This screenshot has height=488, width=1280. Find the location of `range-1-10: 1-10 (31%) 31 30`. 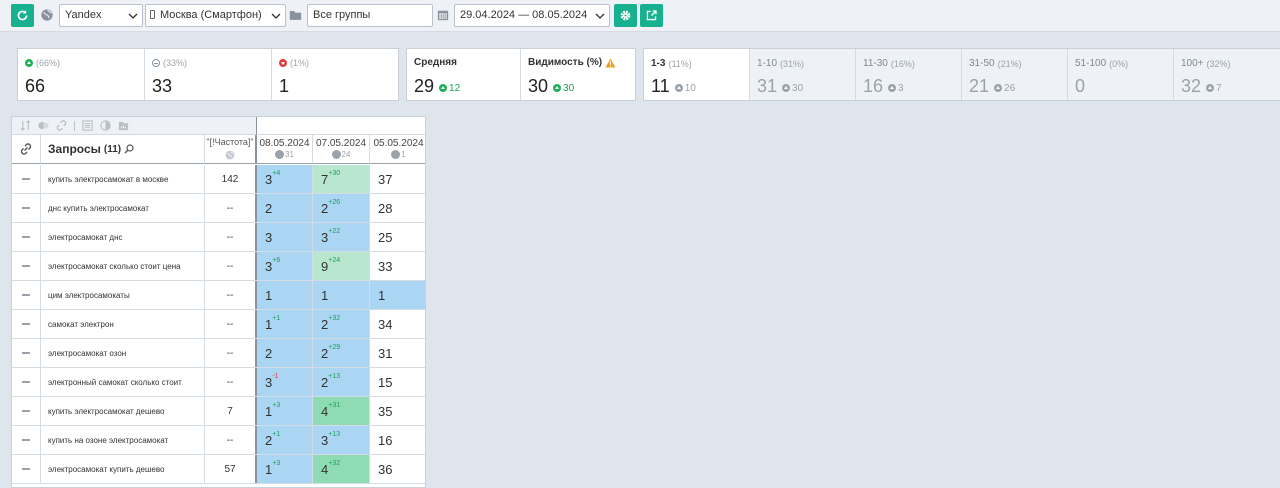

range-1-10: 1-10 (31%) 31 30 is located at coordinates (803, 74).